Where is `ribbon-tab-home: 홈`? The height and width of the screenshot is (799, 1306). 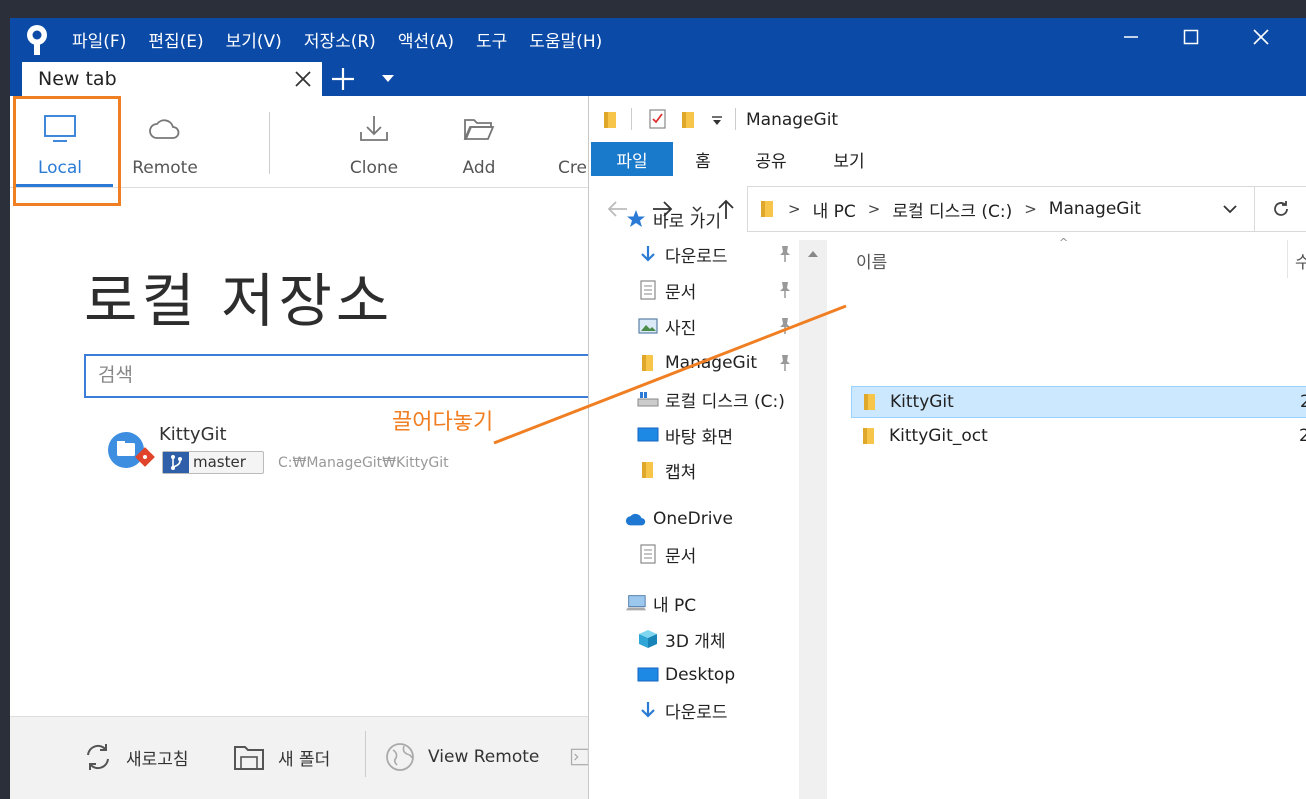
ribbon-tab-home: 홈 is located at coordinates (703, 159).